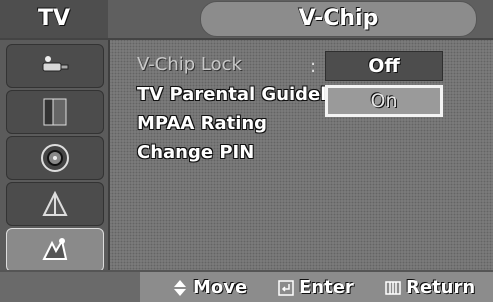 The width and height of the screenshot is (493, 302). What do you see at coordinates (70, 287) in the screenshot?
I see `footer-left-panel` at bounding box center [70, 287].